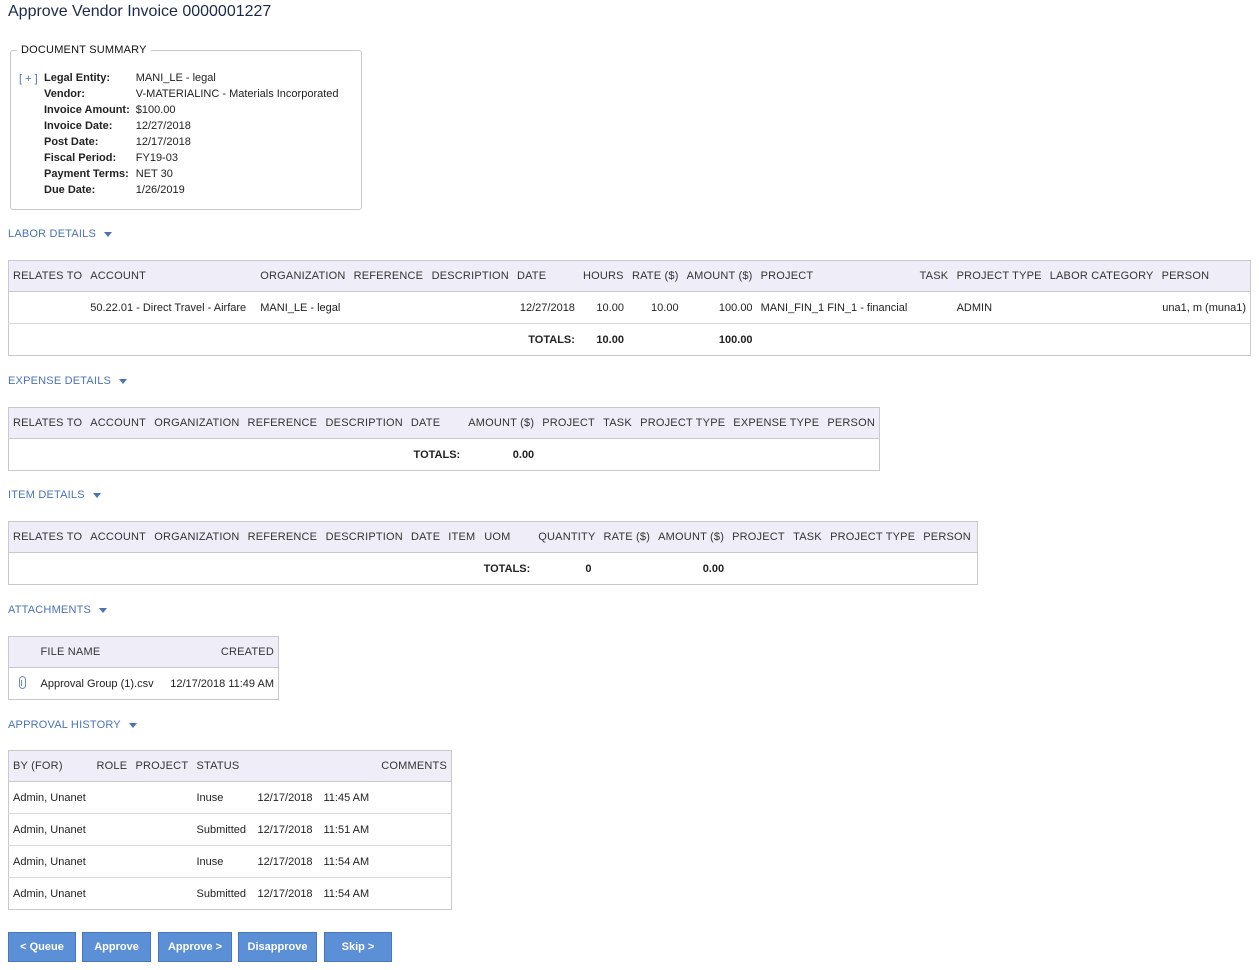 This screenshot has height=970, width=1259. Describe the element at coordinates (413, 829) in the screenshot. I see `history-comments` at that location.